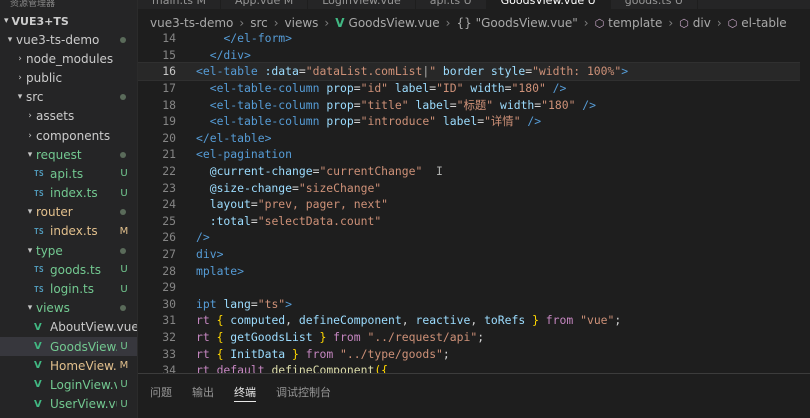 The height and width of the screenshot is (418, 810). Describe the element at coordinates (68, 347) in the screenshot. I see `tree-item: V GoodsView...U` at that location.